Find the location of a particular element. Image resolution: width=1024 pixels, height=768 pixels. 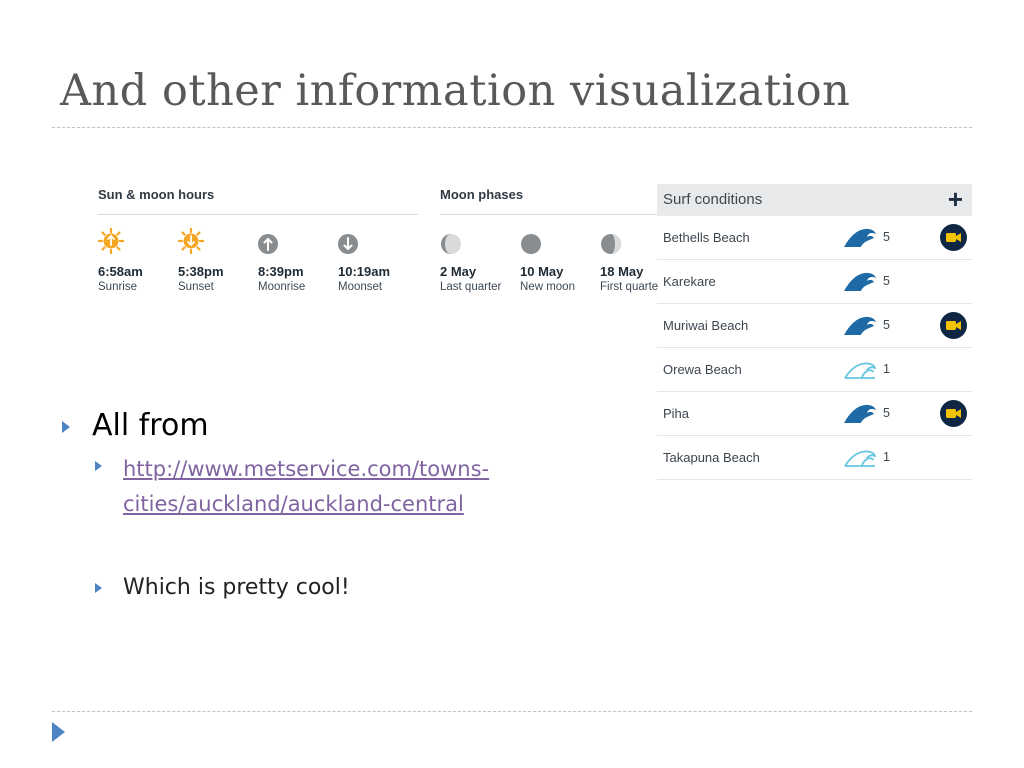

bullet-main-text: All from is located at coordinates (150, 425).